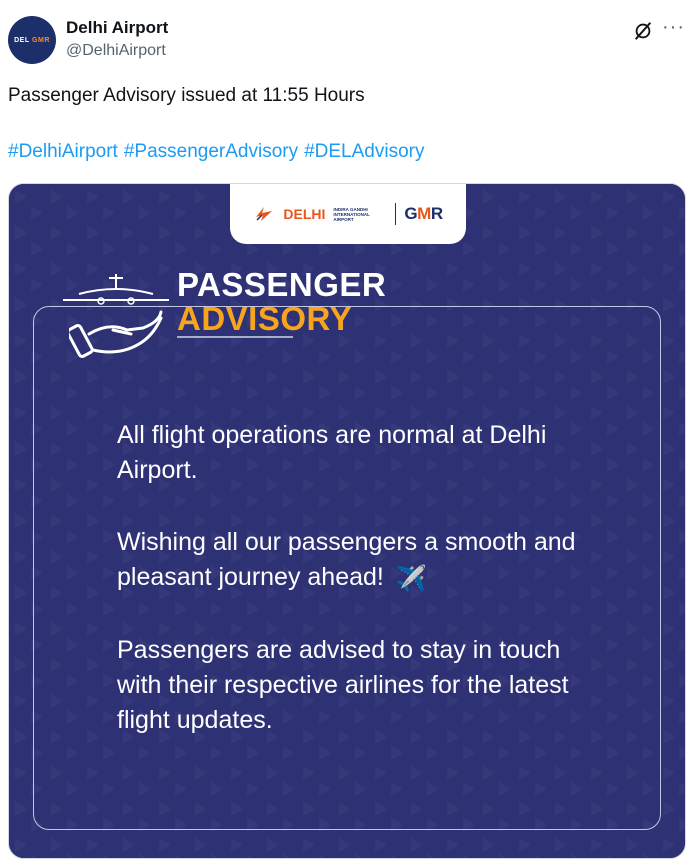 Image resolution: width=693 pixels, height=865 pixels. I want to click on more-options-icon: ···, so click(673, 27).